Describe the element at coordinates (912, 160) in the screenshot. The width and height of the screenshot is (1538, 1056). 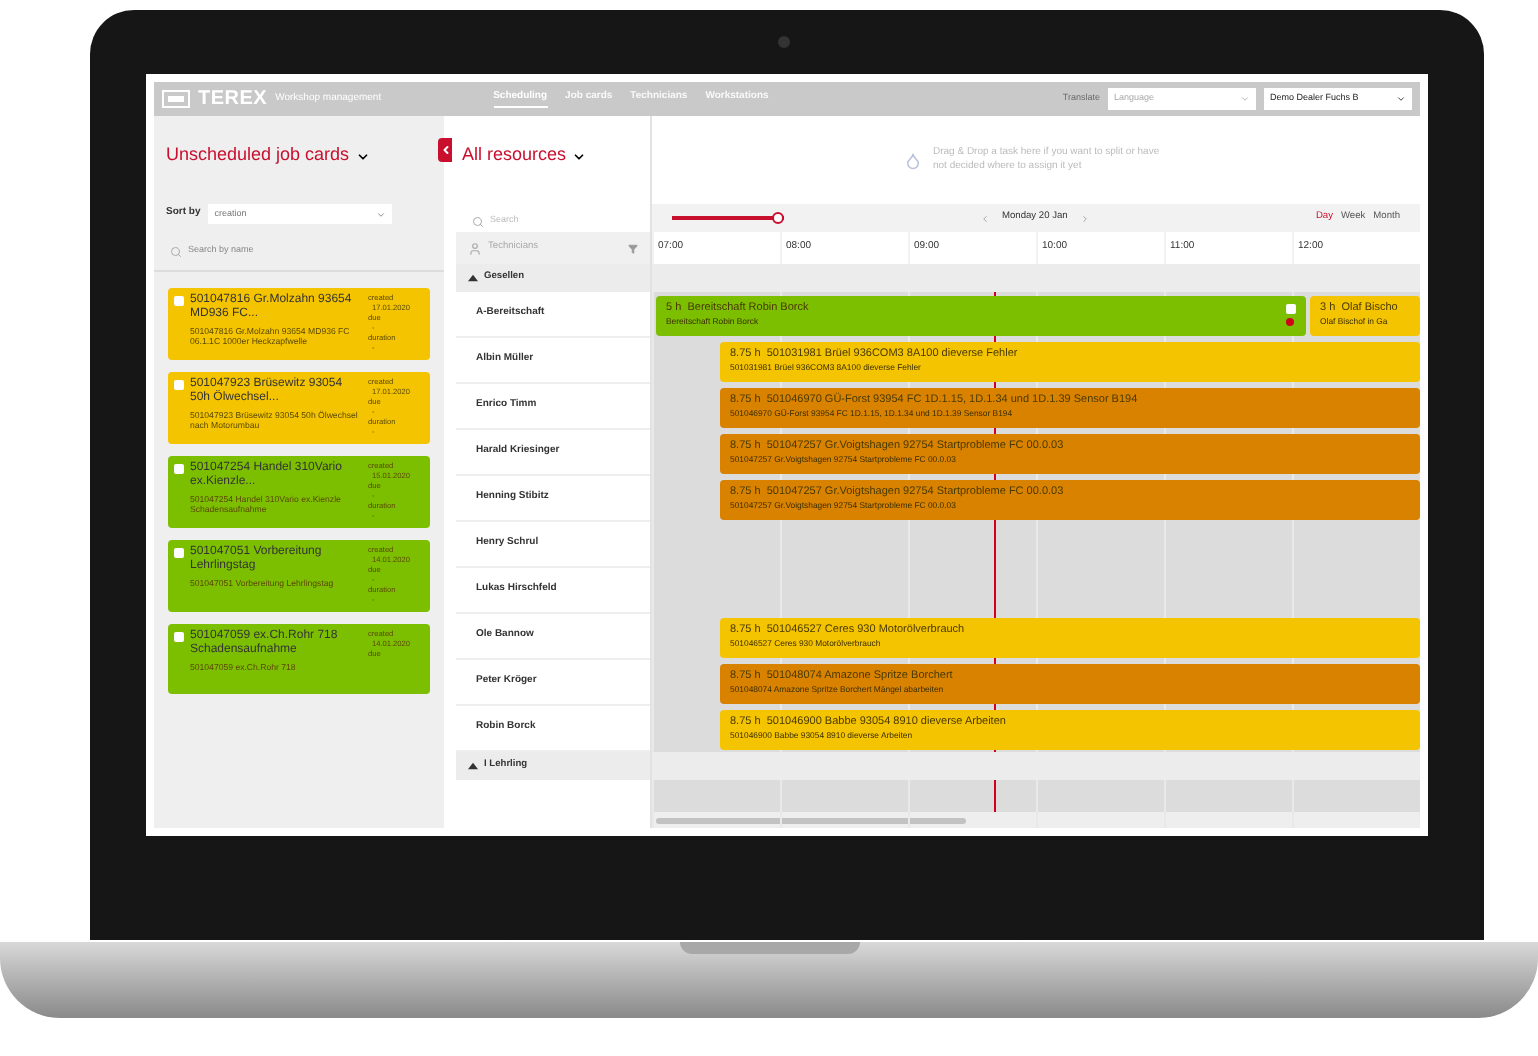
I see `droplet-icon` at that location.